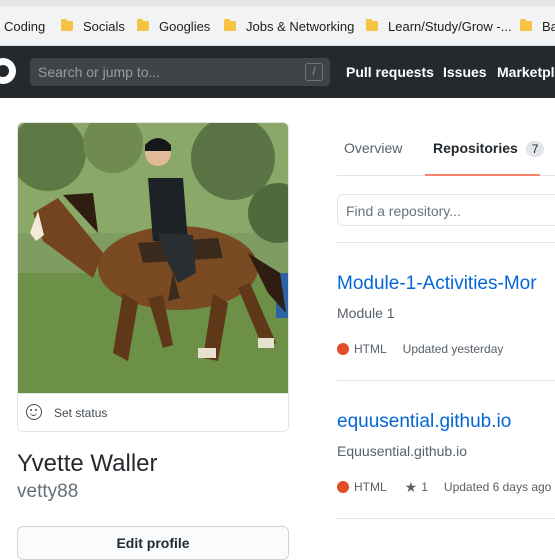 This screenshot has height=560, width=555. Describe the element at coordinates (185, 26) in the screenshot. I see `bookmark-label: Googlies` at that location.